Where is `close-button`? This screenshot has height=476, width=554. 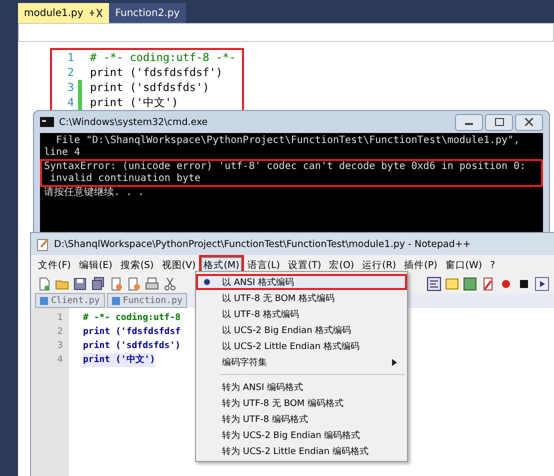 close-button is located at coordinates (529, 122).